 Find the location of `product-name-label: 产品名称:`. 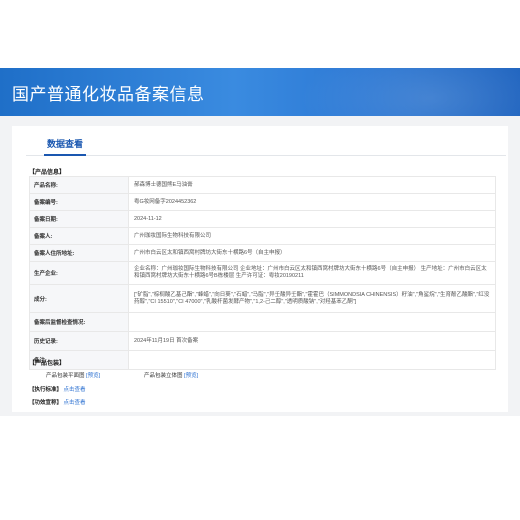

product-name-label: 产品名称: is located at coordinates (79, 185).